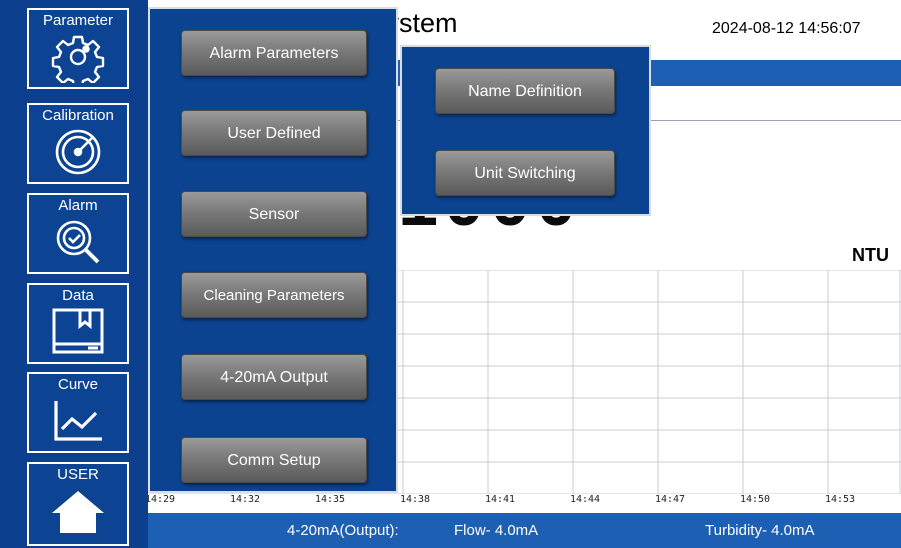 This screenshot has width=901, height=548. I want to click on reading-unit: NTU, so click(870, 255).